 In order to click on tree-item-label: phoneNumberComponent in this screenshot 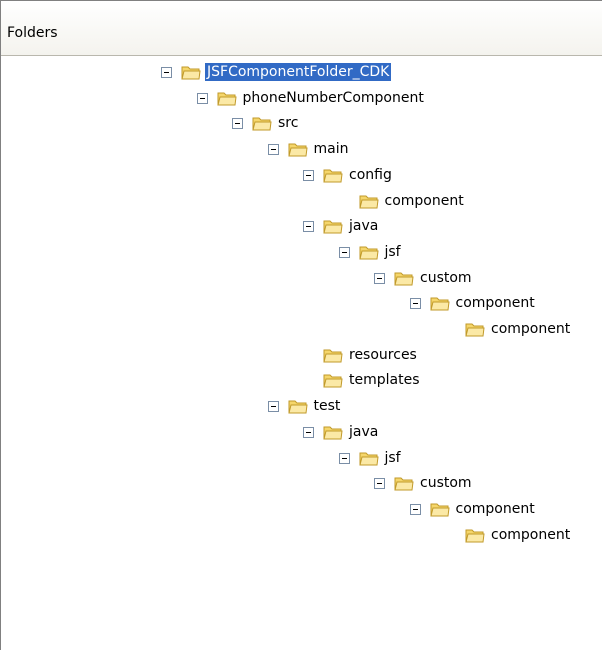, I will do `click(333, 97)`.